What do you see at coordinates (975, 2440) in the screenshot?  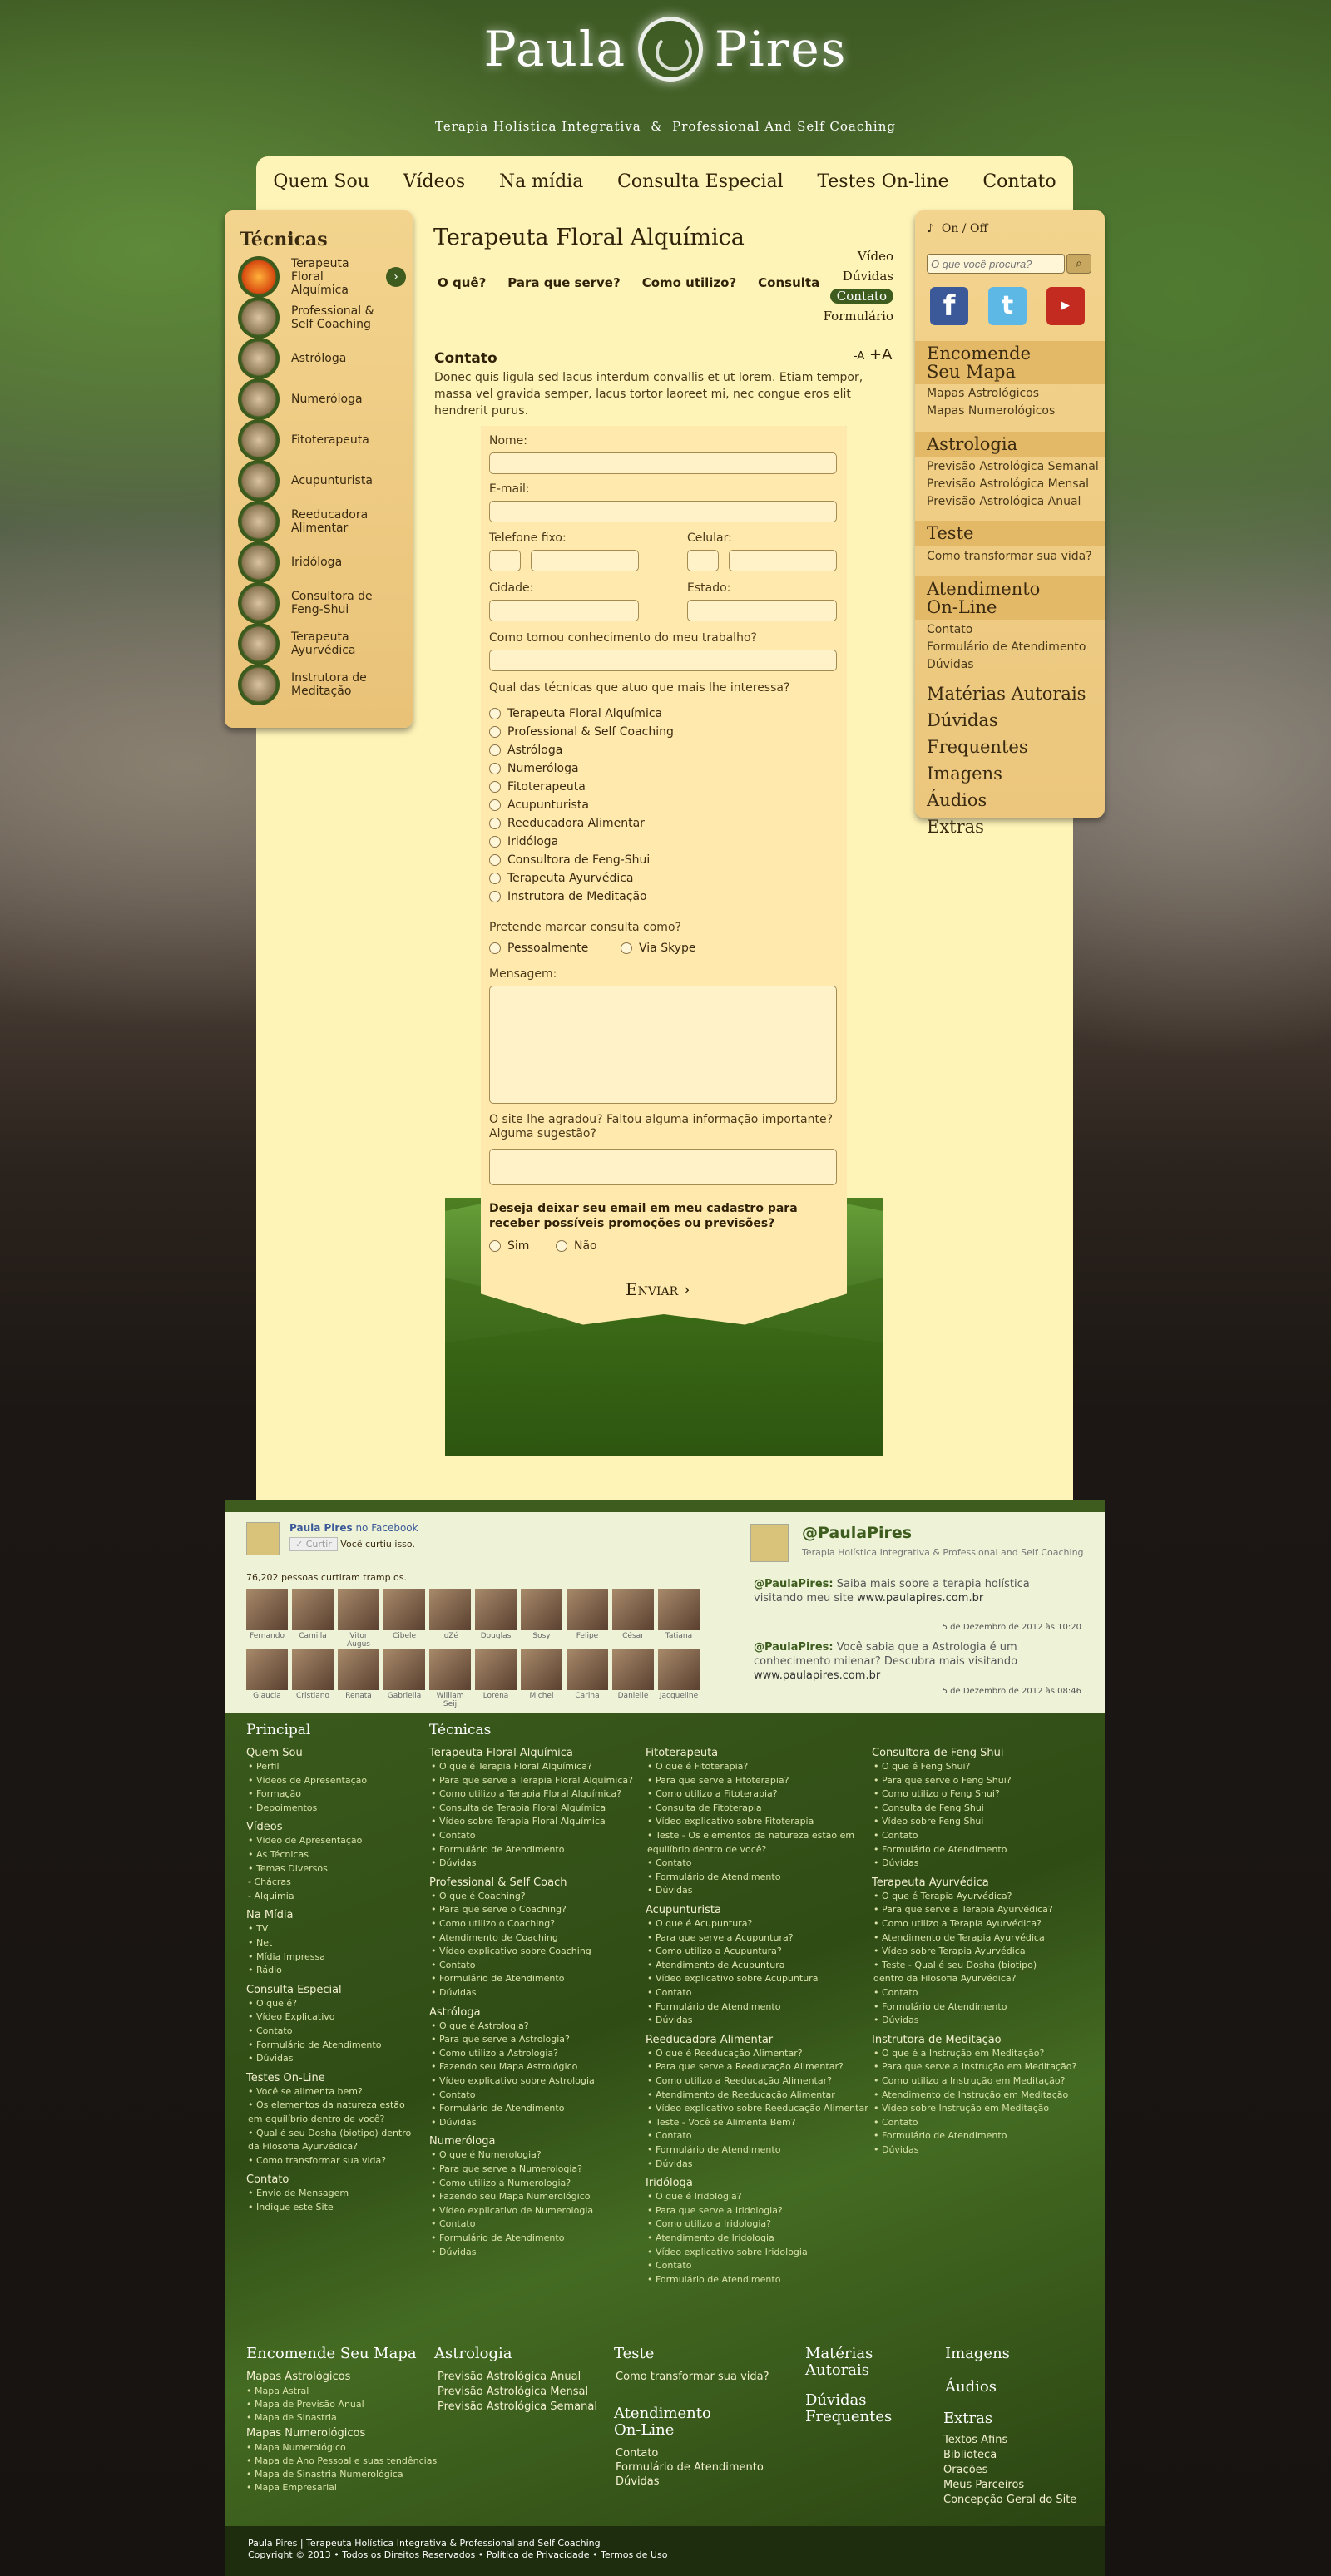 I see `footer-link: Textos Afins` at bounding box center [975, 2440].